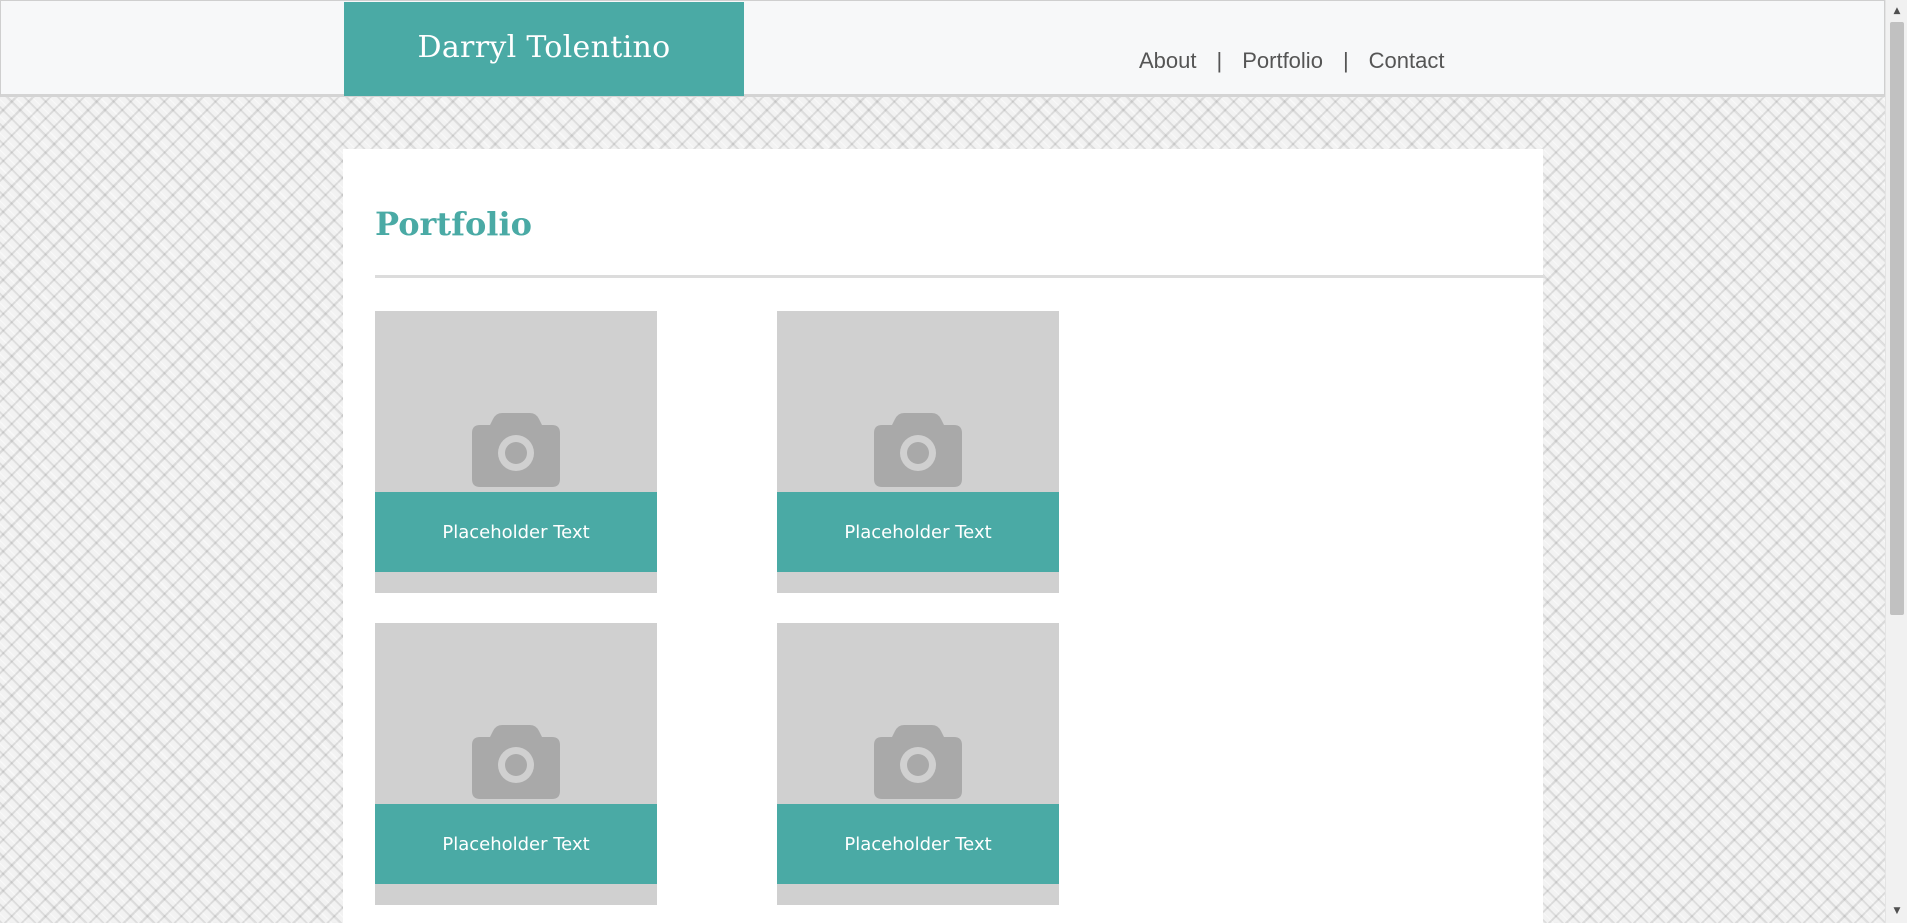 Image resolution: width=1907 pixels, height=923 pixels. I want to click on scrollbar-thumb, so click(1897, 318).